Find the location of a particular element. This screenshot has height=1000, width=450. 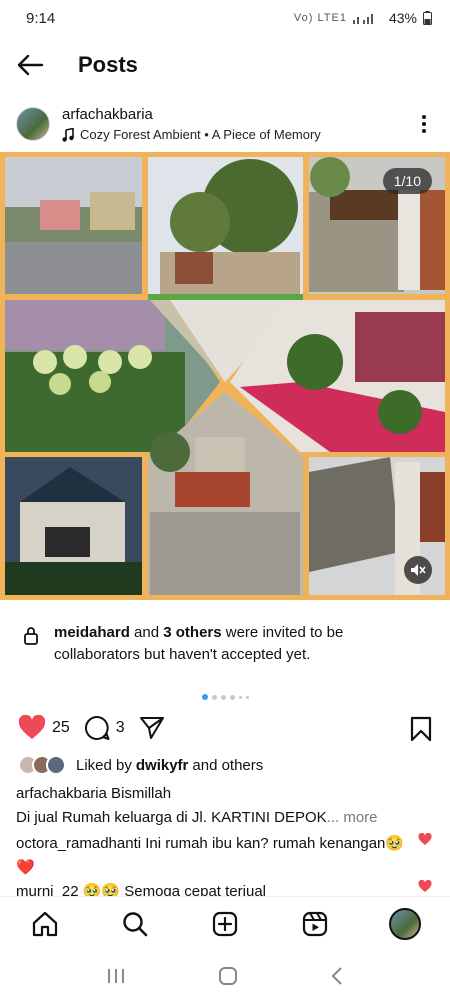

nav-profile is located at coordinates (405, 924).